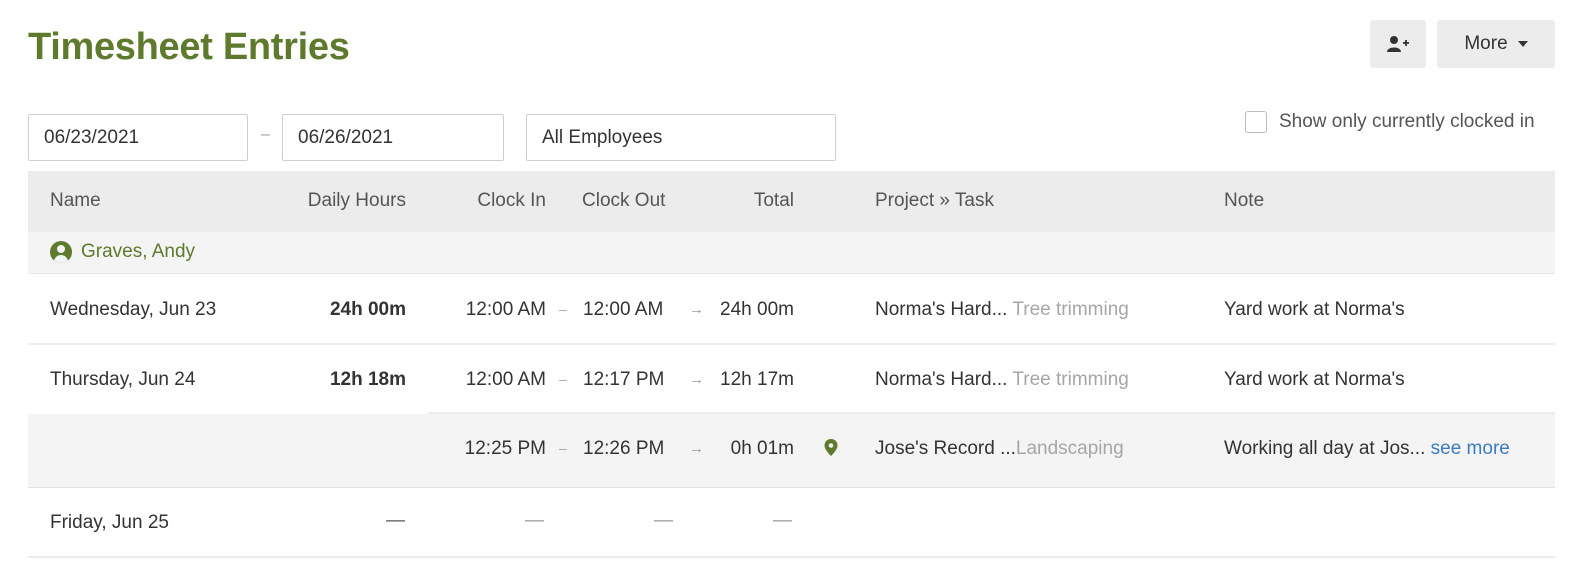 The height and width of the screenshot is (586, 1576). I want to click on more-dropdown-button: More, so click(1496, 44).